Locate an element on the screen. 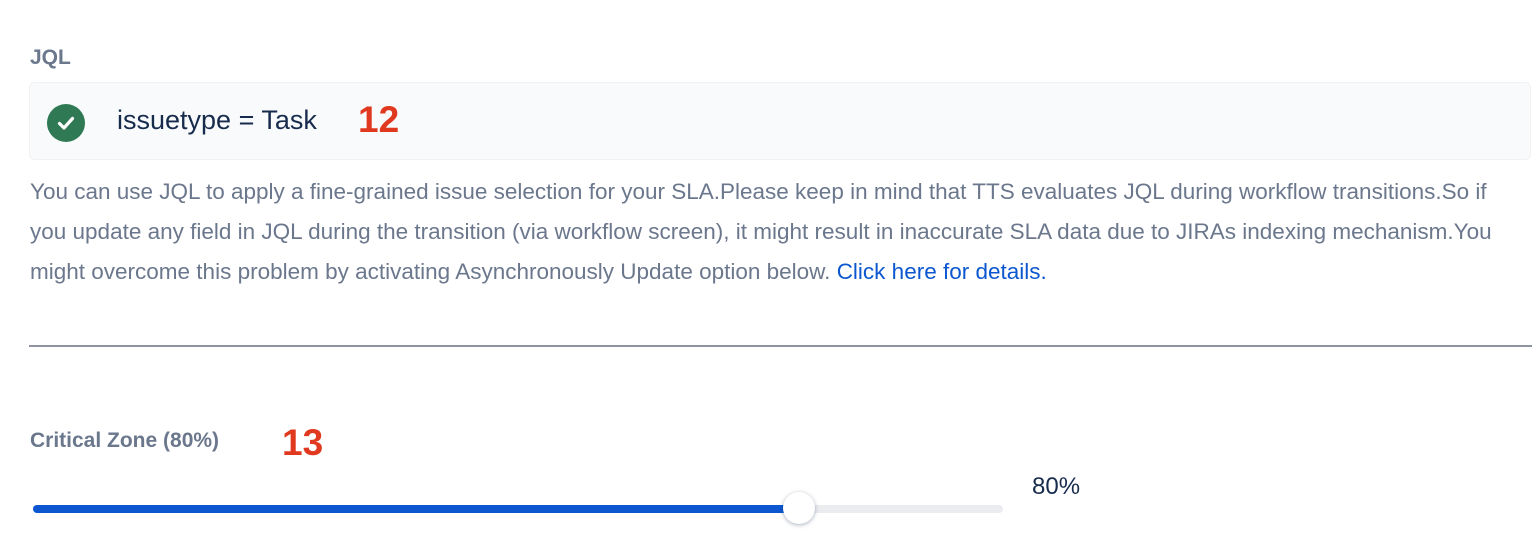 This screenshot has width=1538, height=545. details-link: Click here for details. is located at coordinates (942, 271).